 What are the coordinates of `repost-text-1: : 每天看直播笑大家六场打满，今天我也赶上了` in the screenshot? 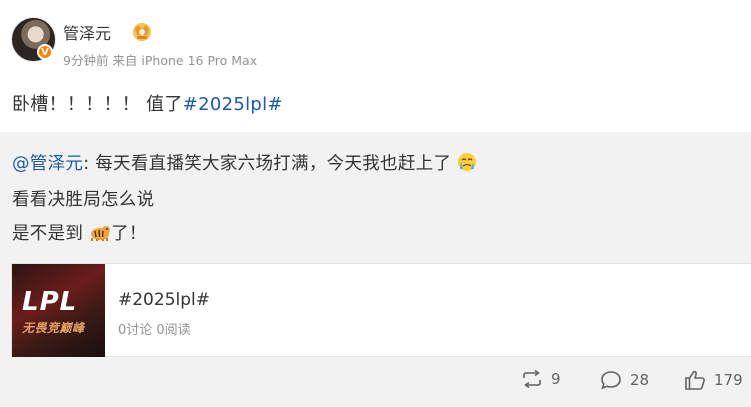 It's located at (267, 164).